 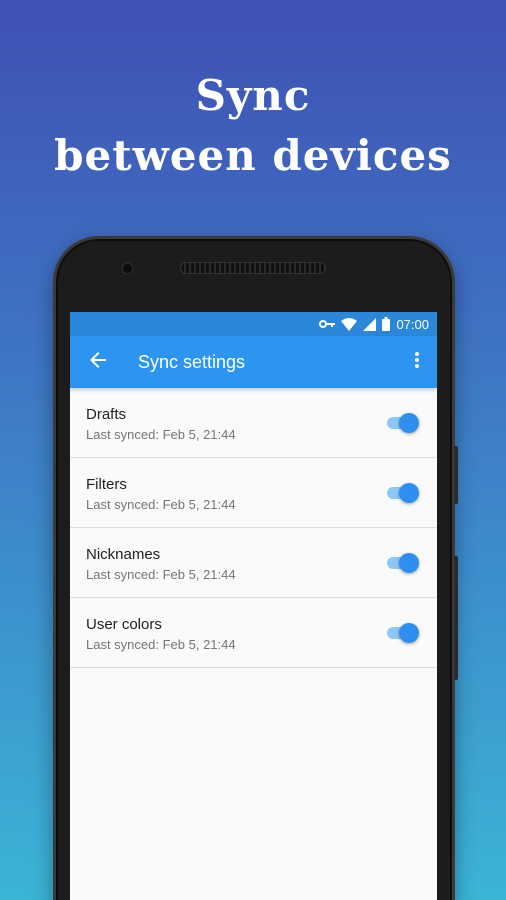 What do you see at coordinates (412, 324) in the screenshot?
I see `status-time: 07:00` at bounding box center [412, 324].